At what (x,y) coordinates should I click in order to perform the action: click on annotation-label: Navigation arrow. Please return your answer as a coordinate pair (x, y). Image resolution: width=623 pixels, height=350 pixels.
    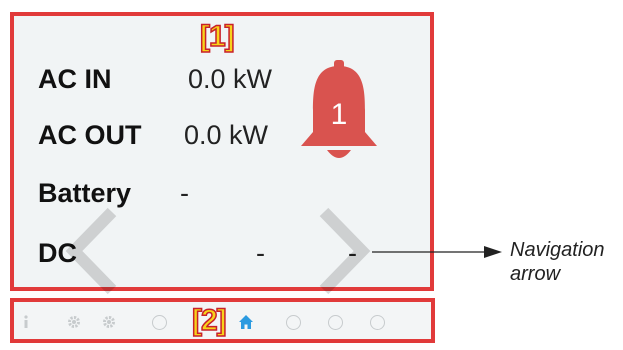
    Looking at the image, I should click on (557, 262).